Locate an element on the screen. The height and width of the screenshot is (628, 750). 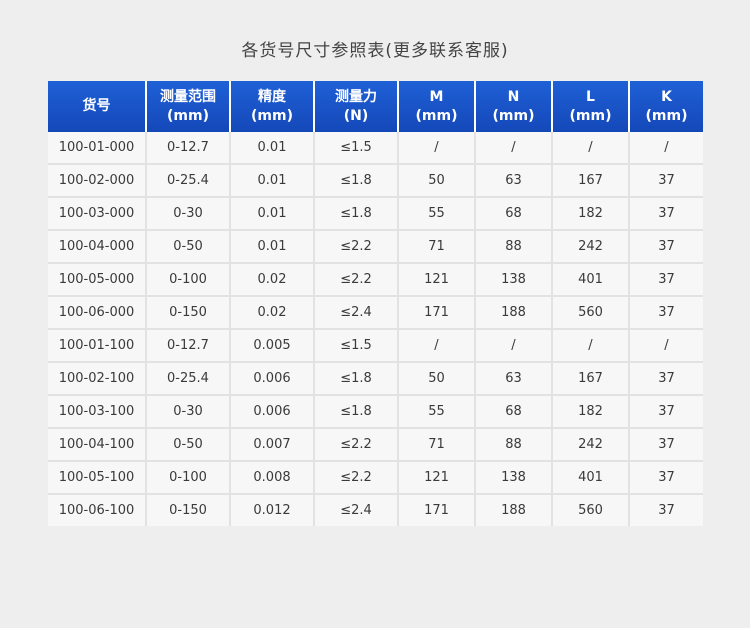
cell-item-number: 100-02-000 is located at coordinates (97, 180).